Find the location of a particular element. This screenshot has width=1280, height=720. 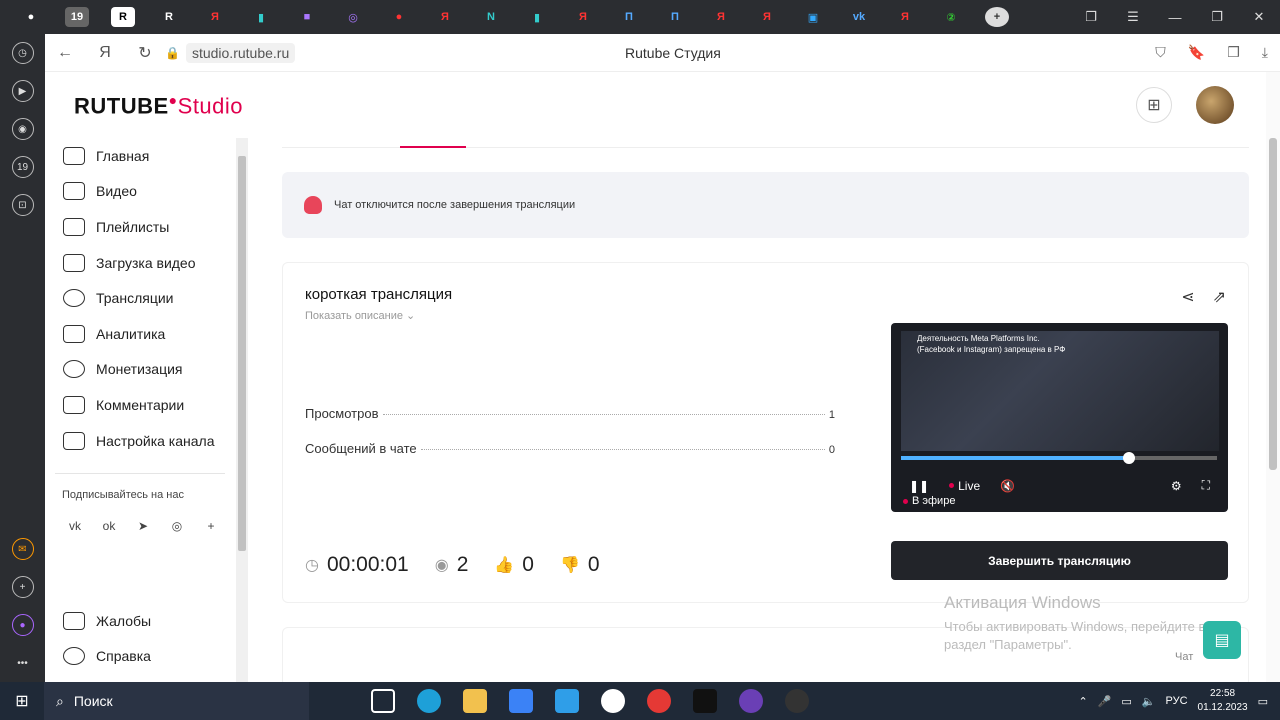

tab-dots: ● is located at coordinates (399, 17).